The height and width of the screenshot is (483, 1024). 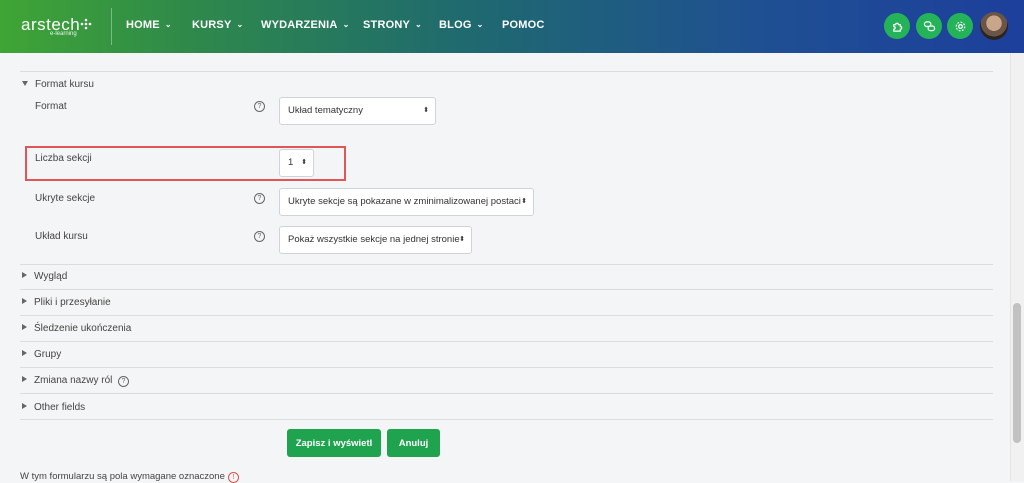 I want to click on section-title: Zmiana nazwy ról, so click(x=73, y=380).